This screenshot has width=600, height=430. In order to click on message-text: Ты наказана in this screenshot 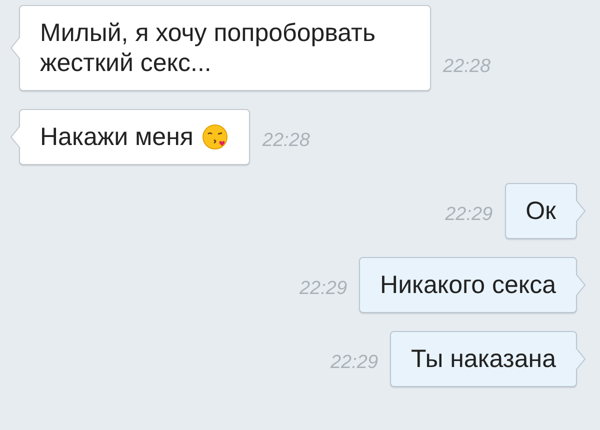, I will do `click(483, 359)`.